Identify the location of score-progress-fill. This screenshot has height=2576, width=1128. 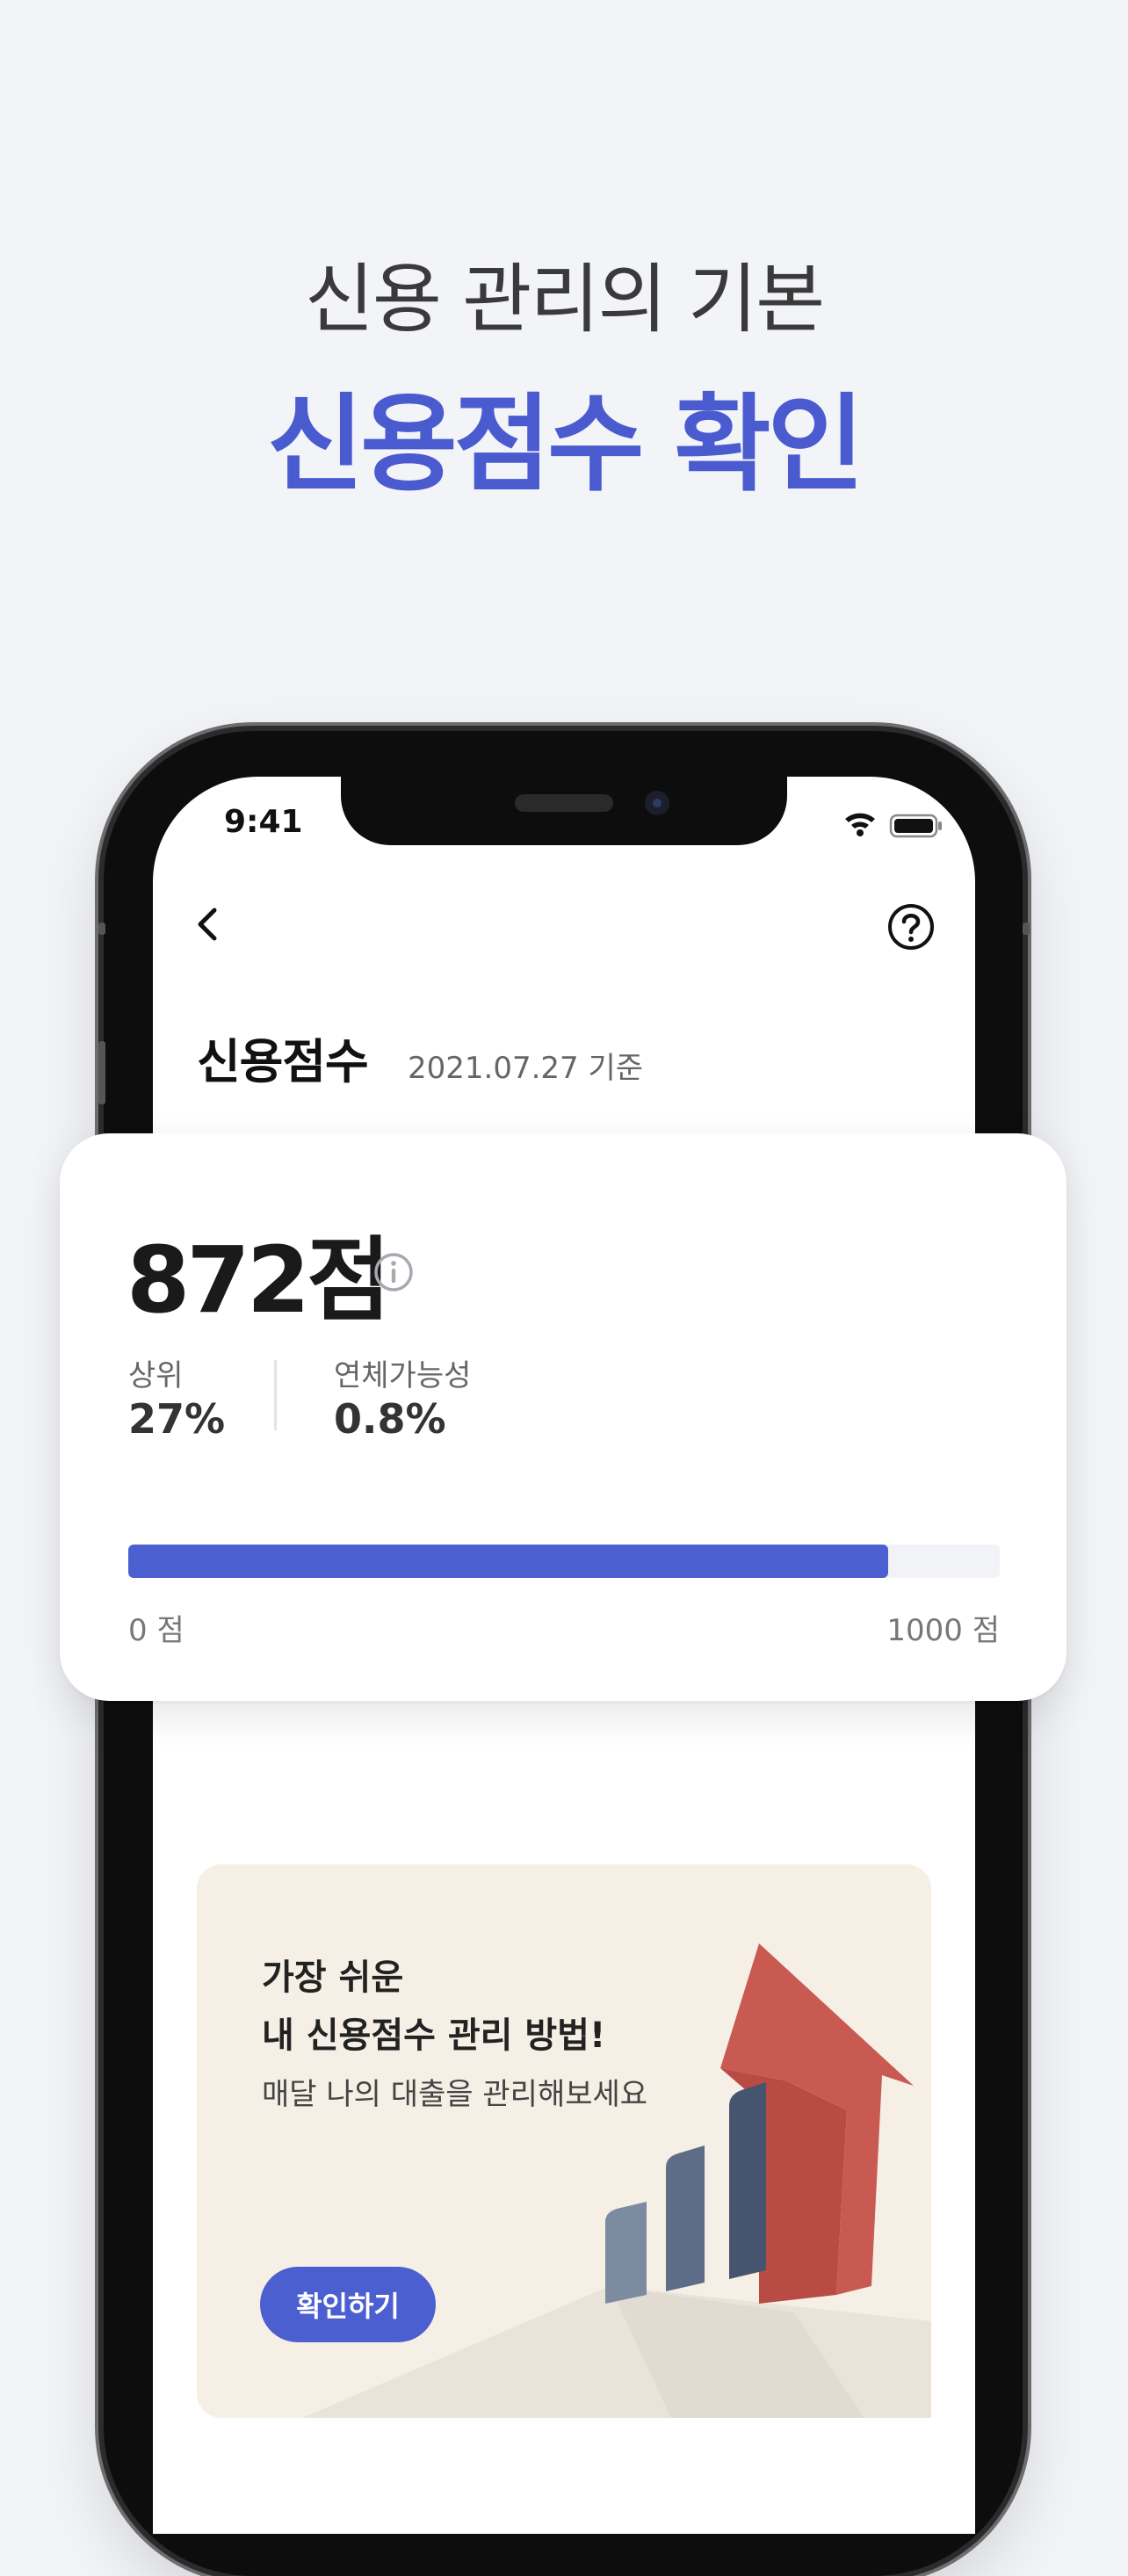
(509, 1561).